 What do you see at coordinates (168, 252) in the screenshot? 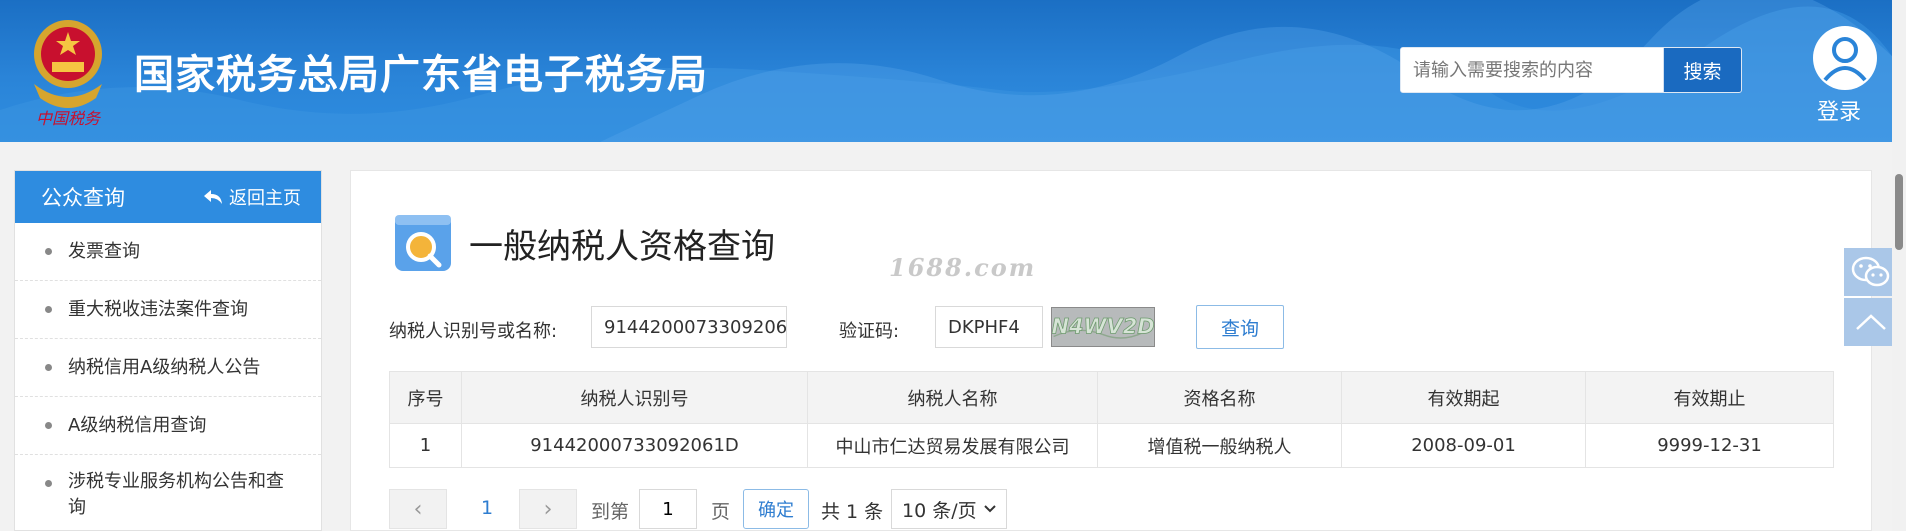
I see `sidebar-item-invoice: 发票查询` at bounding box center [168, 252].